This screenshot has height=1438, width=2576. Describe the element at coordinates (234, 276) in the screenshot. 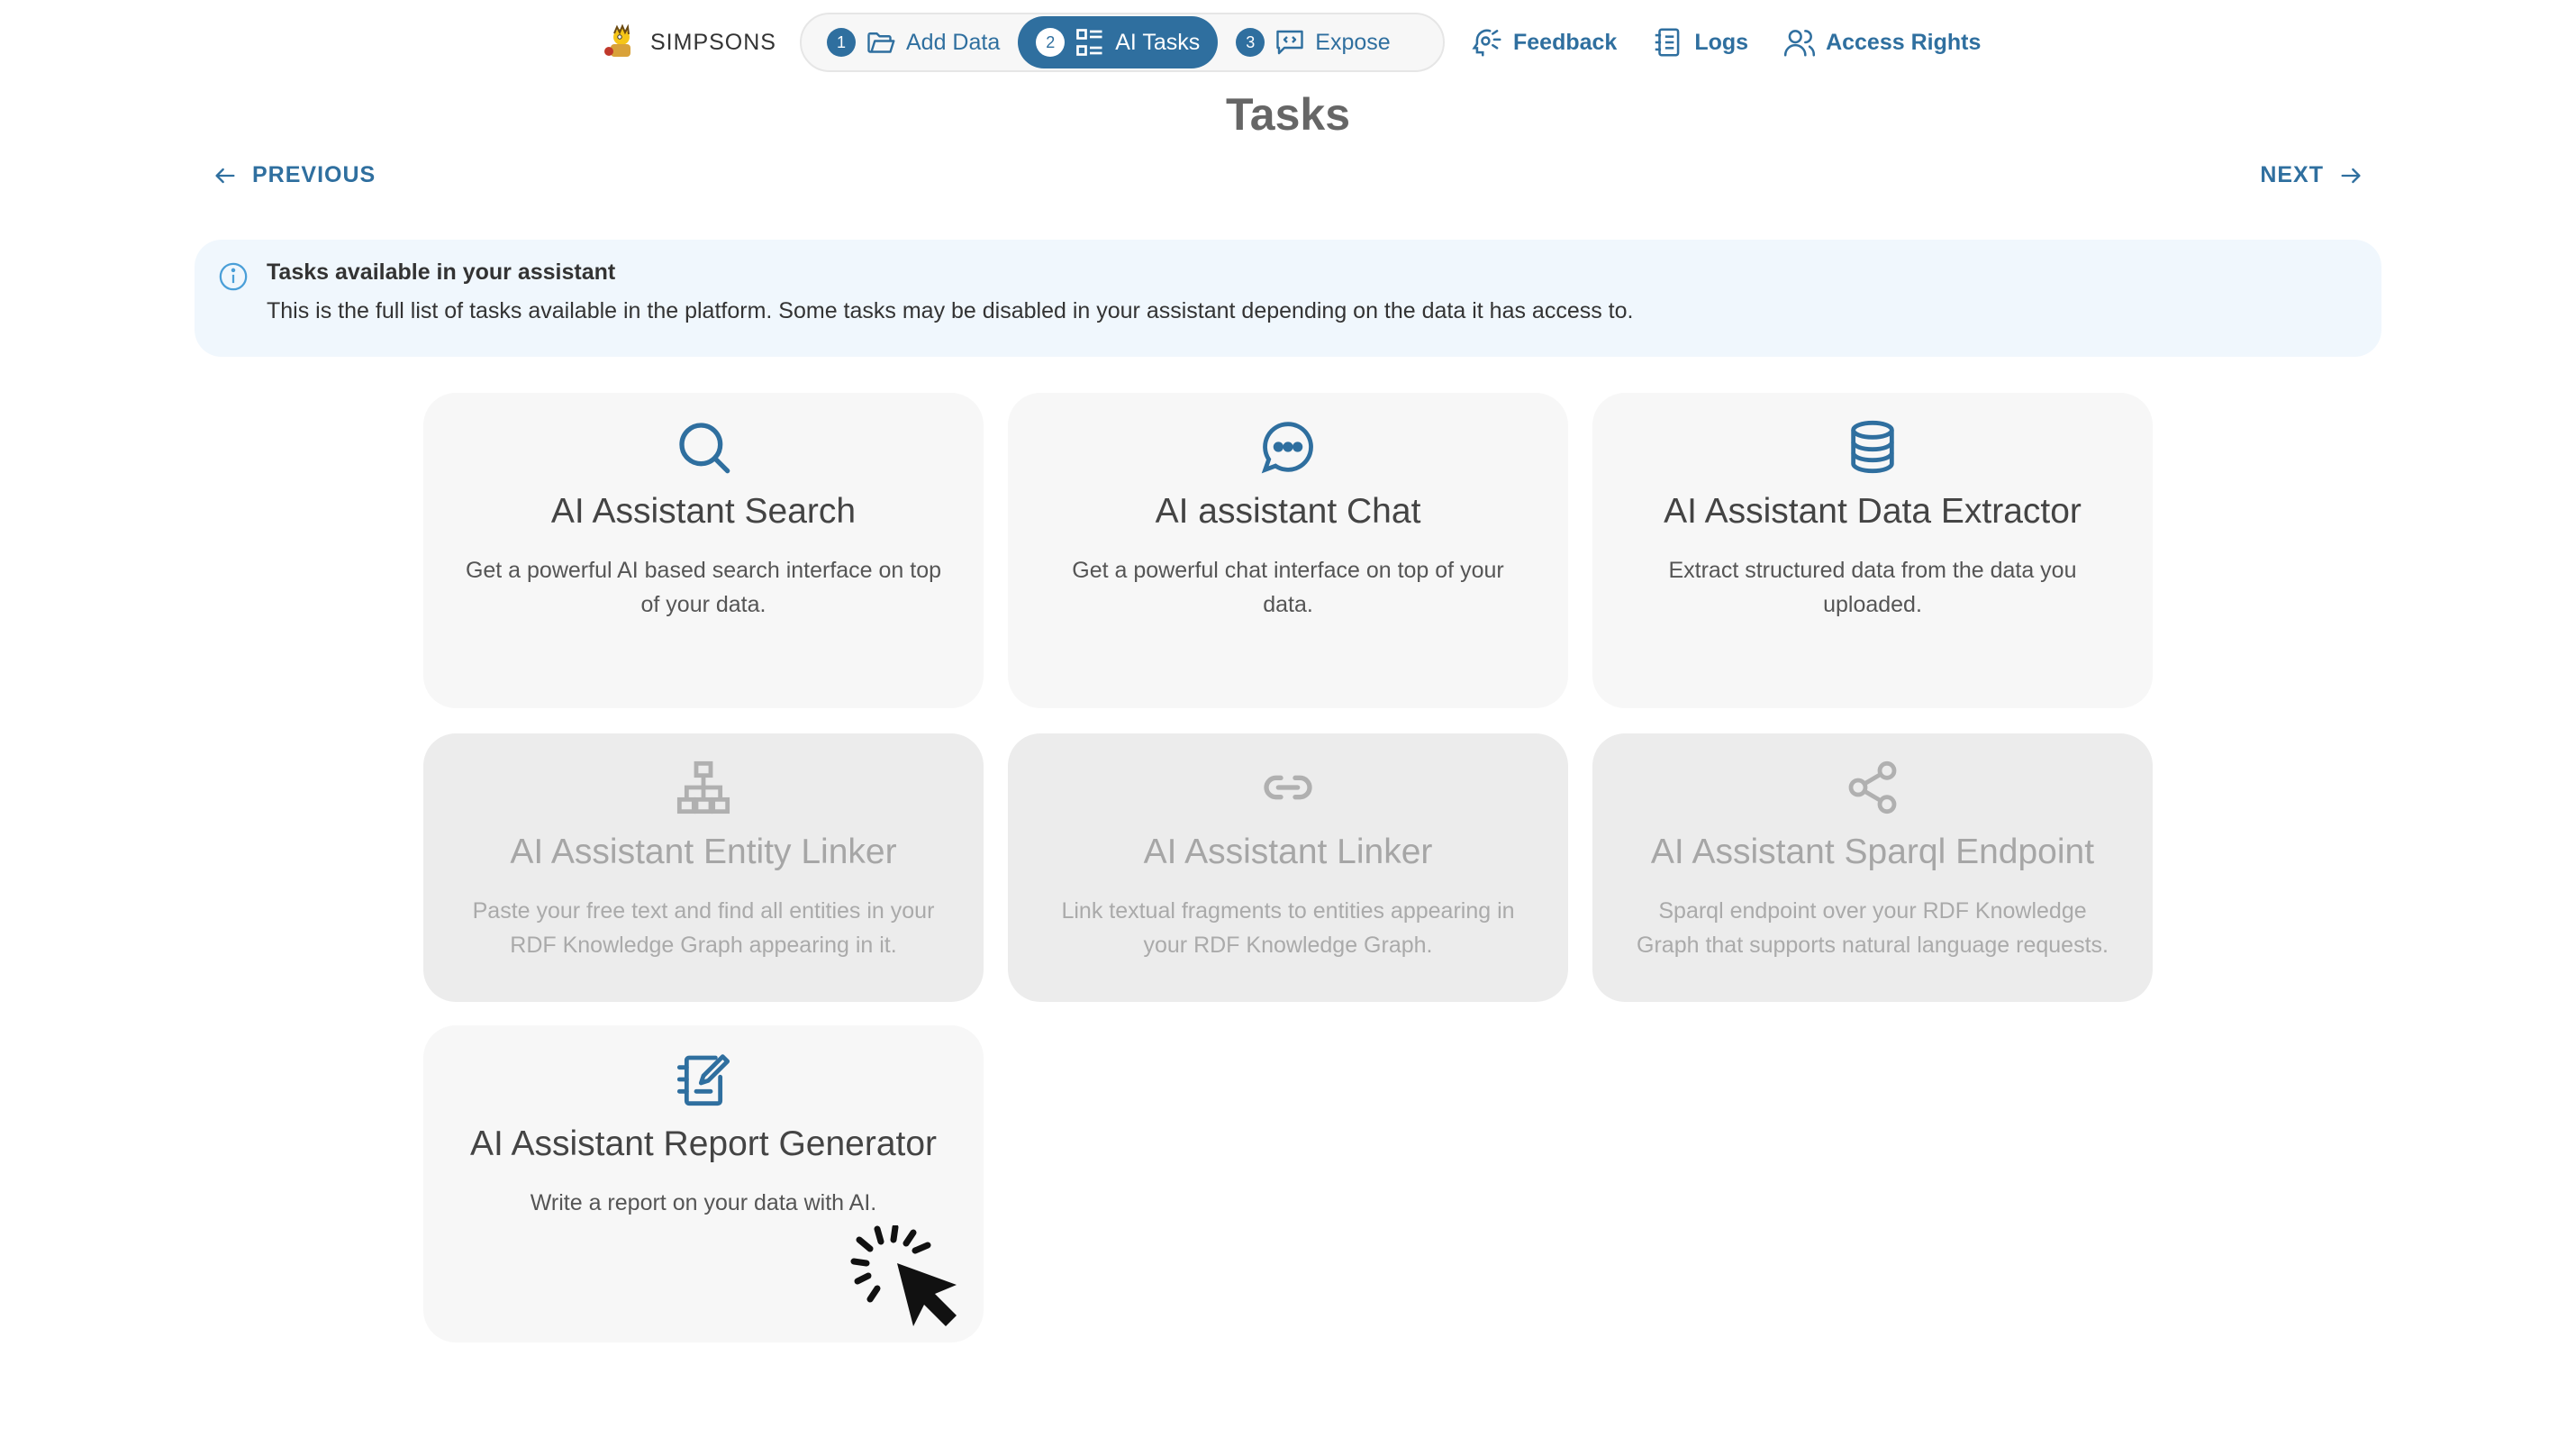

I see `info-icon` at that location.